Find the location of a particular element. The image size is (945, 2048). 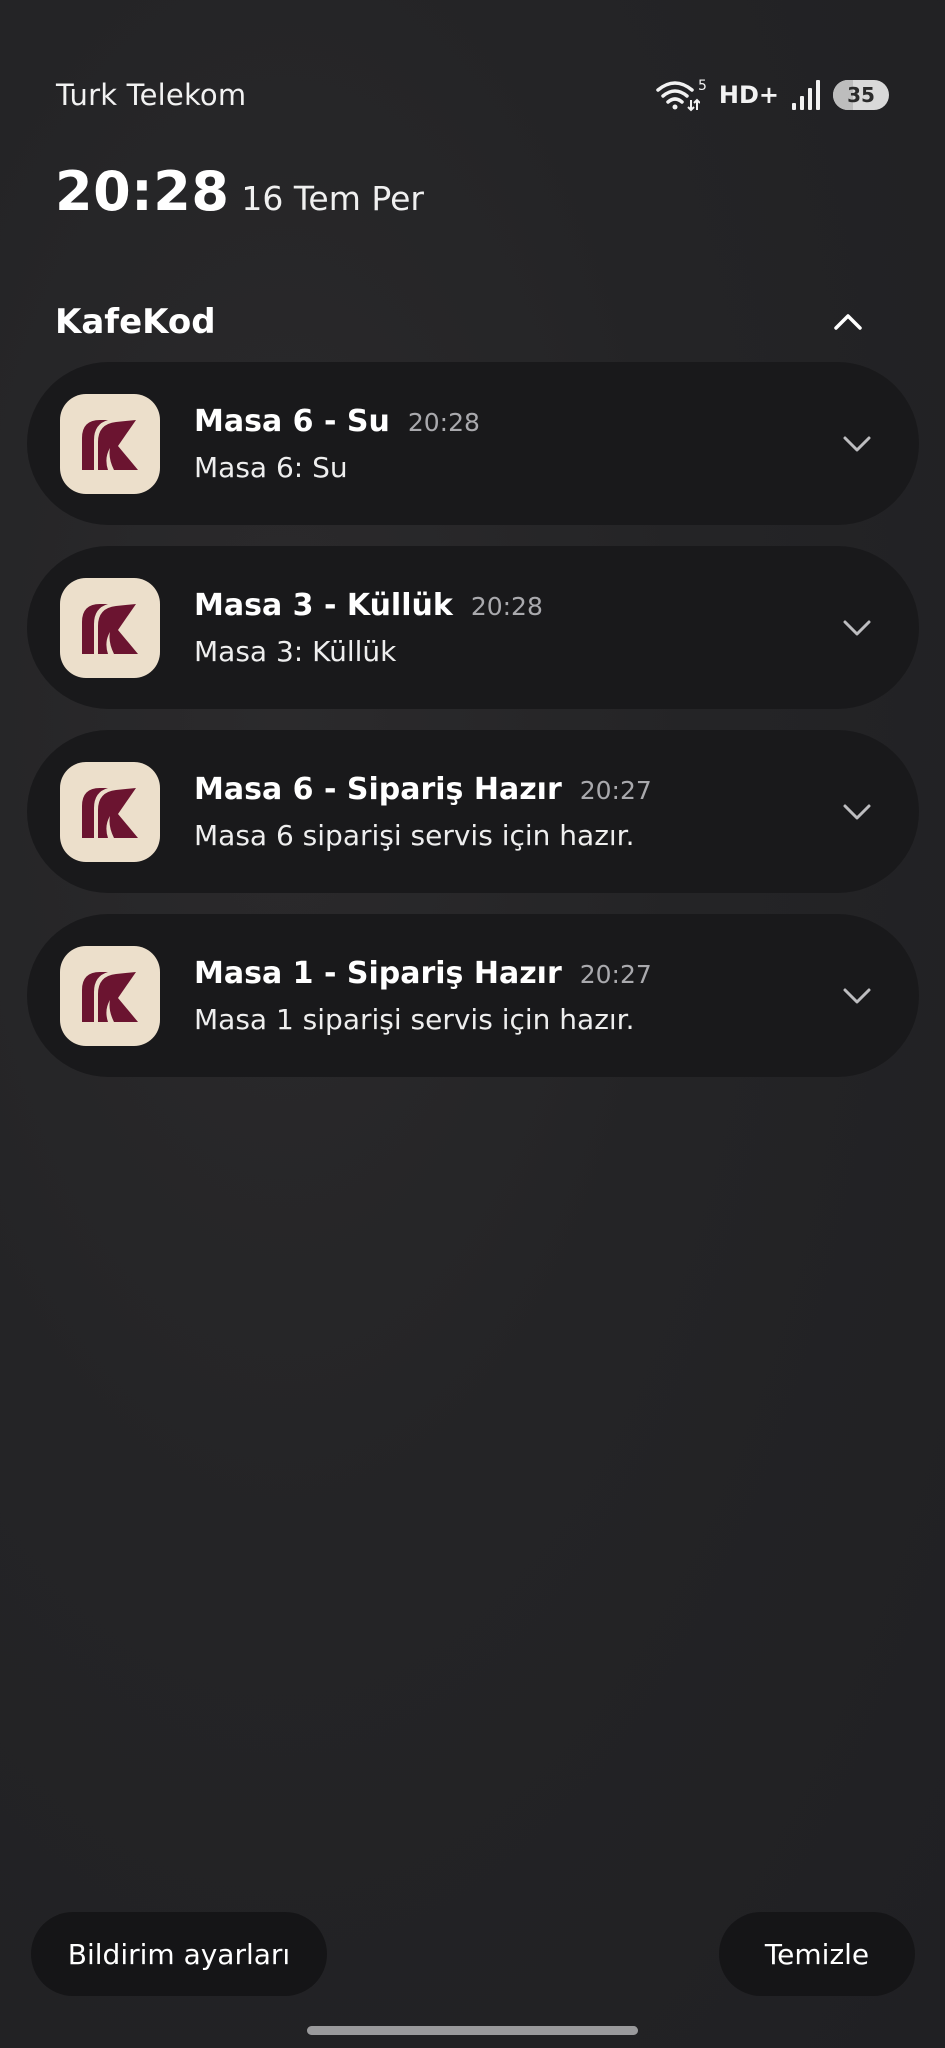

status-bar: Turk Telekom 5 HD+ 35 is located at coordinates (472, 95).